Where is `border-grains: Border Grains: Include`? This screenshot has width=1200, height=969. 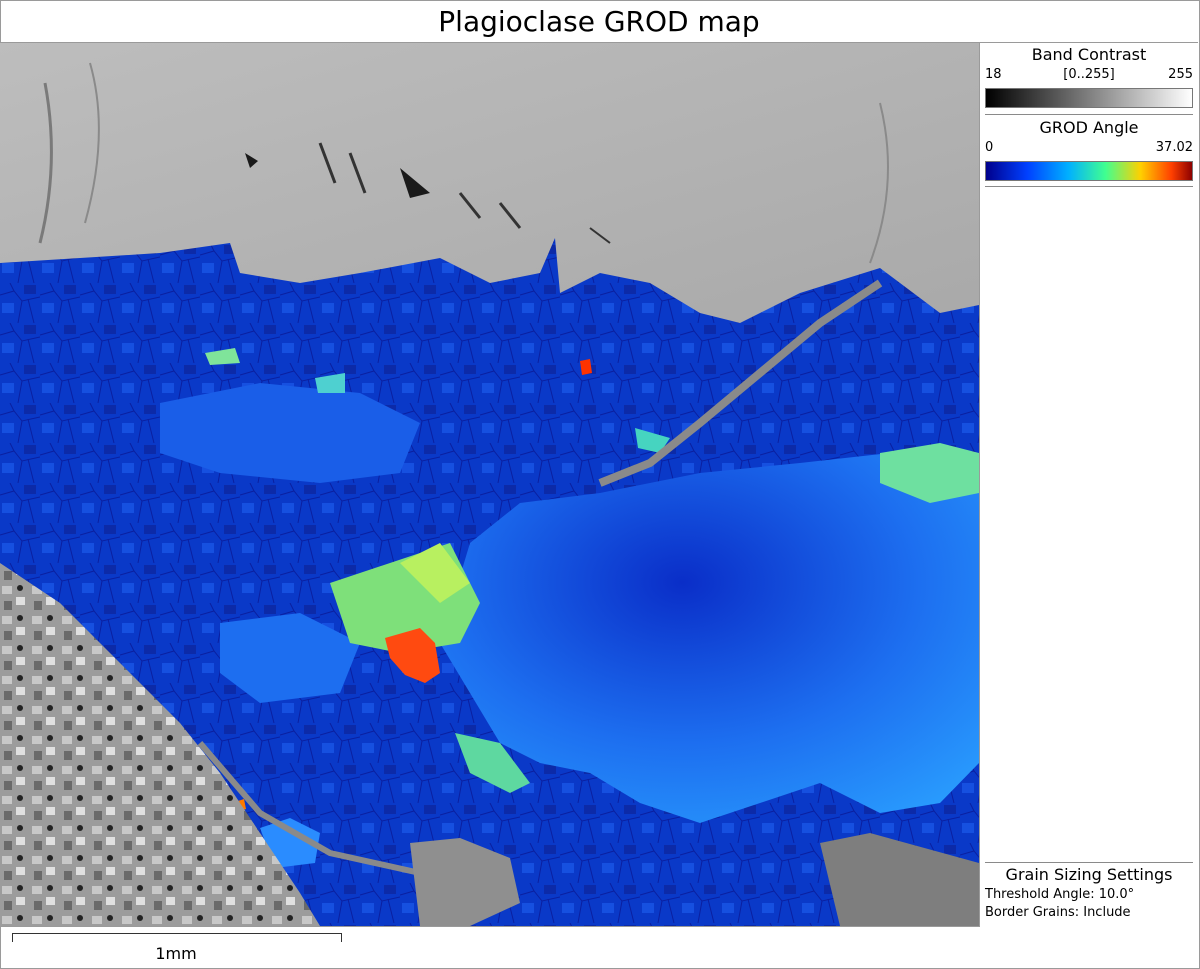
border-grains: Border Grains: Include is located at coordinates (1058, 912).